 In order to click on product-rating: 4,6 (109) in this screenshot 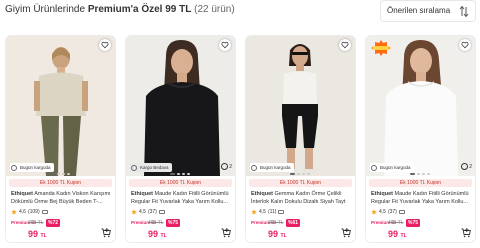, I will do `click(29, 211)`.